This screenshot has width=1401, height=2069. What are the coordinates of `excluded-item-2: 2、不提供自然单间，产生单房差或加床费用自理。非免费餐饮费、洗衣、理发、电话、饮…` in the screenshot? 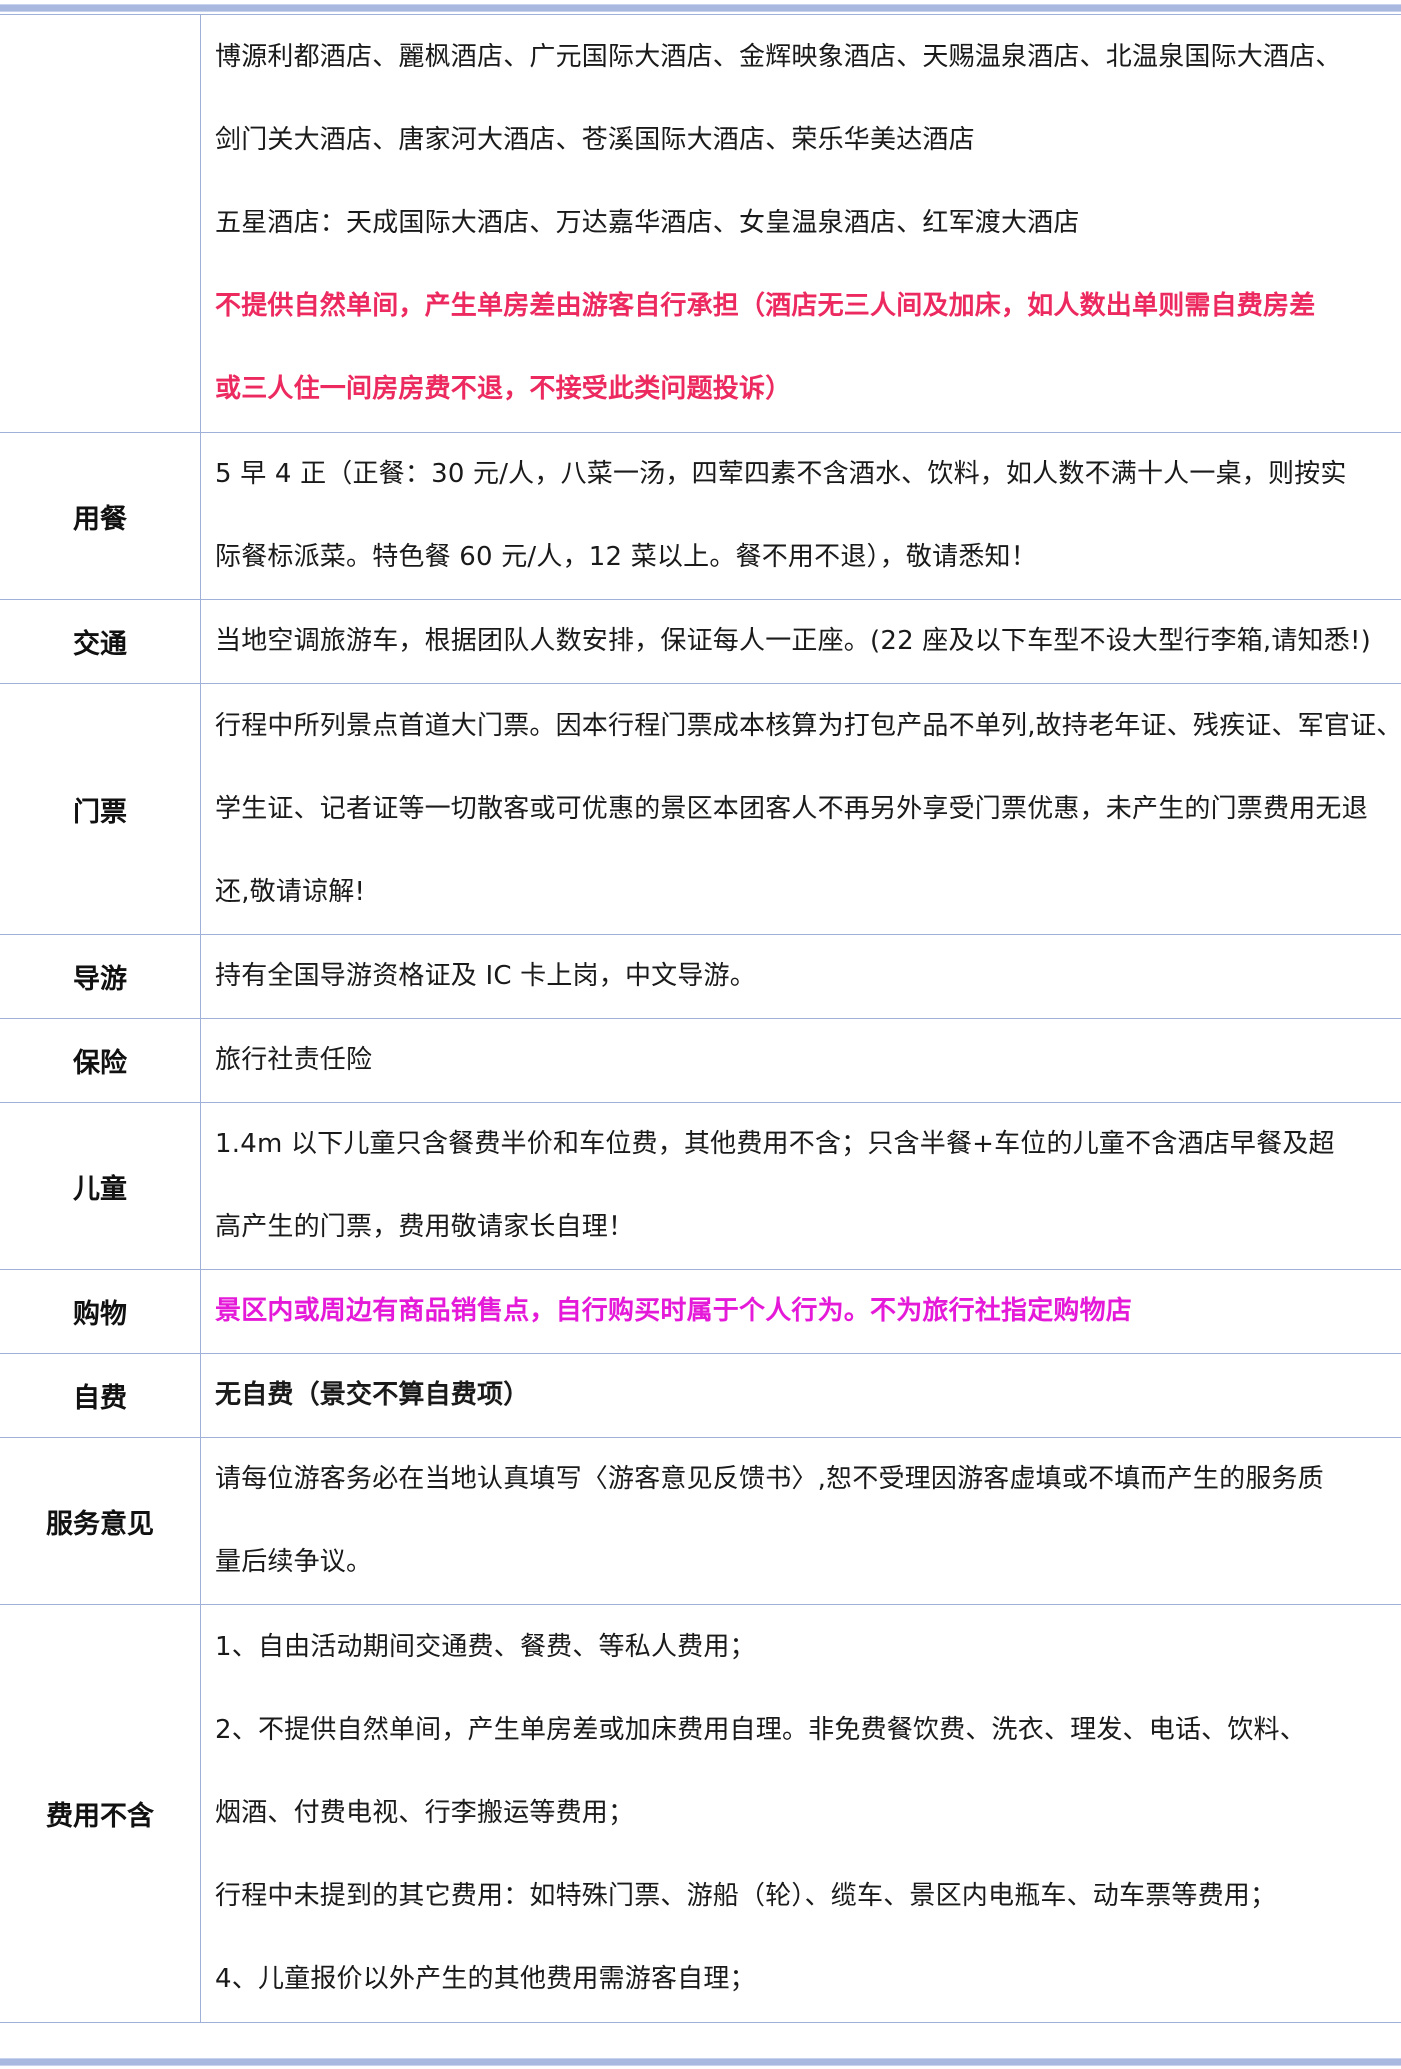 It's located at (760, 1730).